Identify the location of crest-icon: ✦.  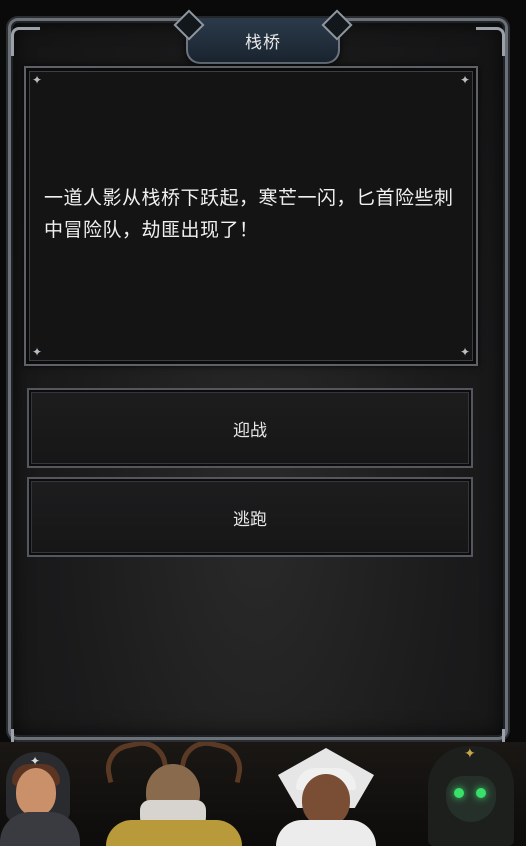
(470, 754).